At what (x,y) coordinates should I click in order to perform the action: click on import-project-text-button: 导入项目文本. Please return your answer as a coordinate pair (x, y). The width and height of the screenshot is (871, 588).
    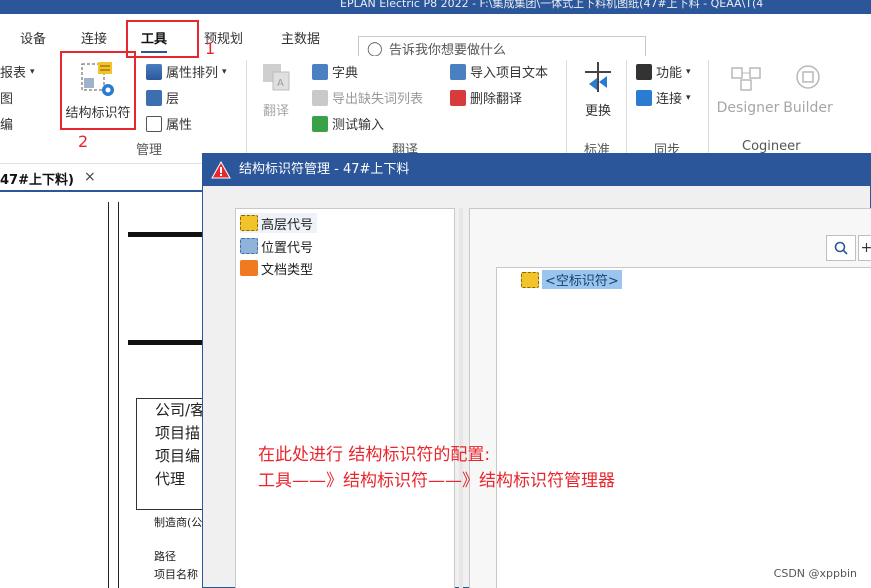
    Looking at the image, I should click on (499, 71).